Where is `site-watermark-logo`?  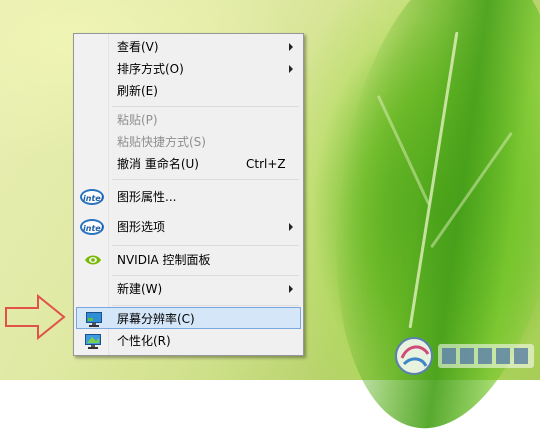
site-watermark-logo is located at coordinates (464, 356).